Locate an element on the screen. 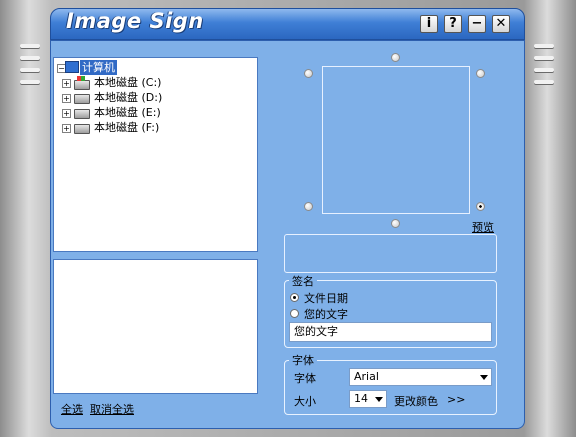  position-box is located at coordinates (396, 140).